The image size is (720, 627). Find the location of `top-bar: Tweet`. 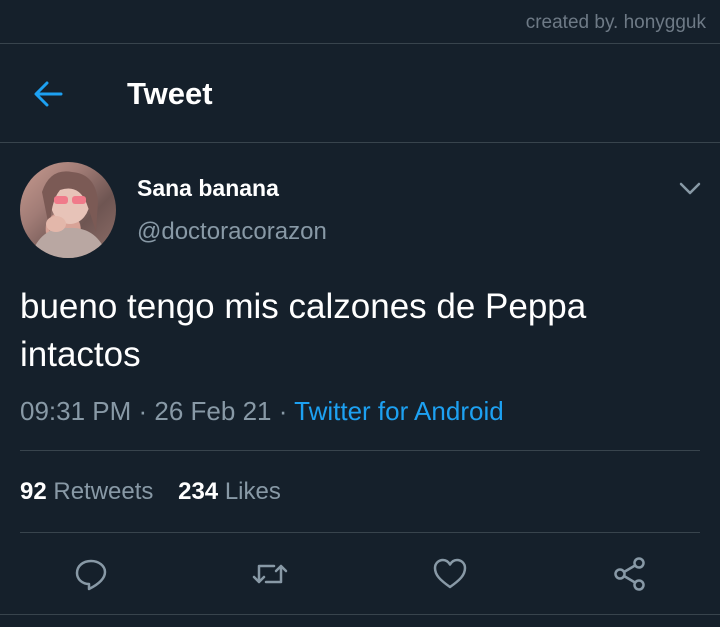

top-bar: Tweet is located at coordinates (360, 94).